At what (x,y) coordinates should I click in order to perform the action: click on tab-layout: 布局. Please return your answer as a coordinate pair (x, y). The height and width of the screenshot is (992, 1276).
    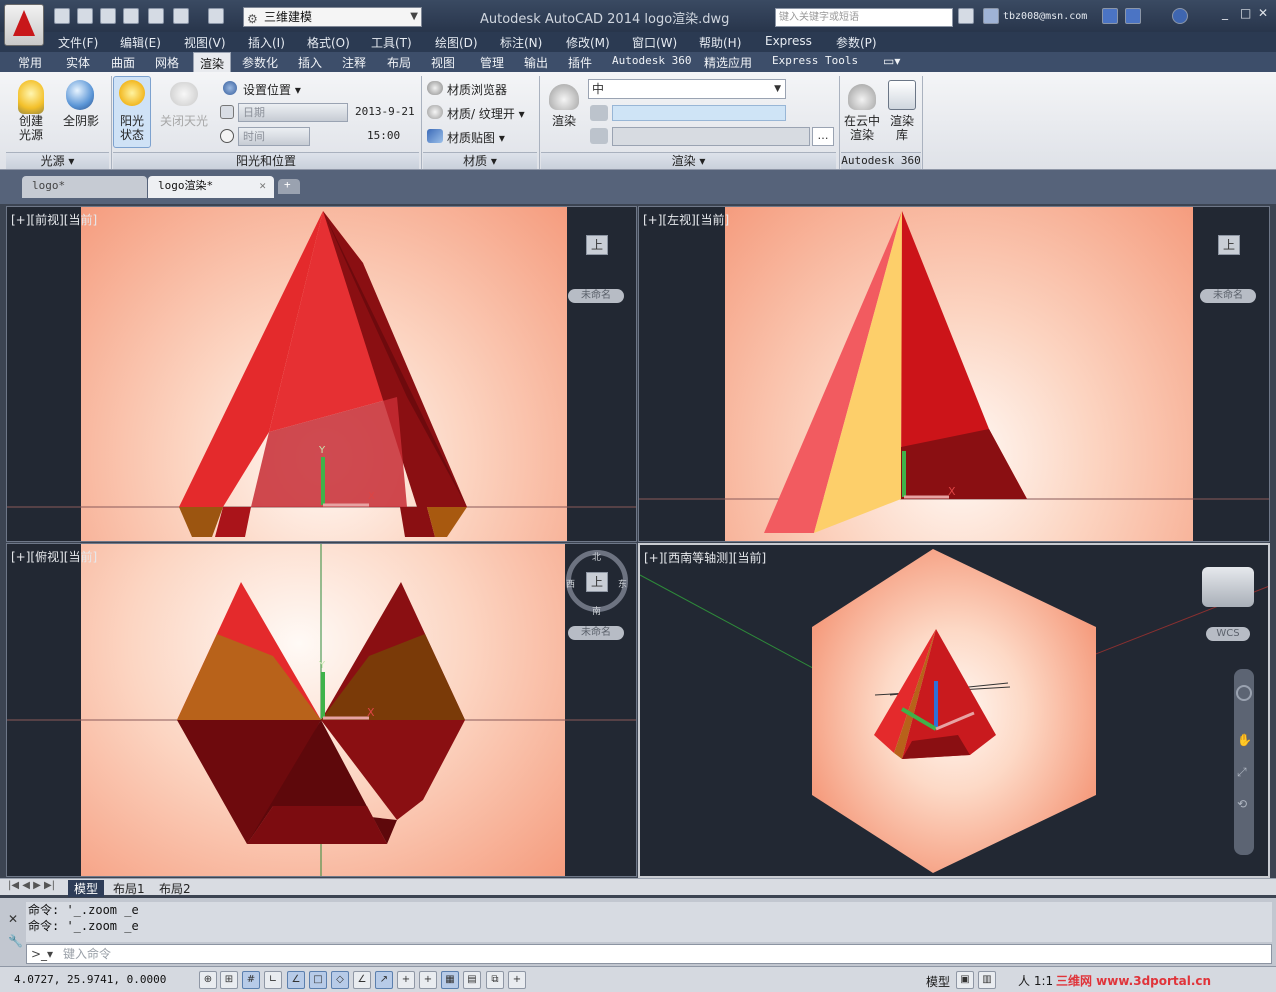
    Looking at the image, I should click on (399, 62).